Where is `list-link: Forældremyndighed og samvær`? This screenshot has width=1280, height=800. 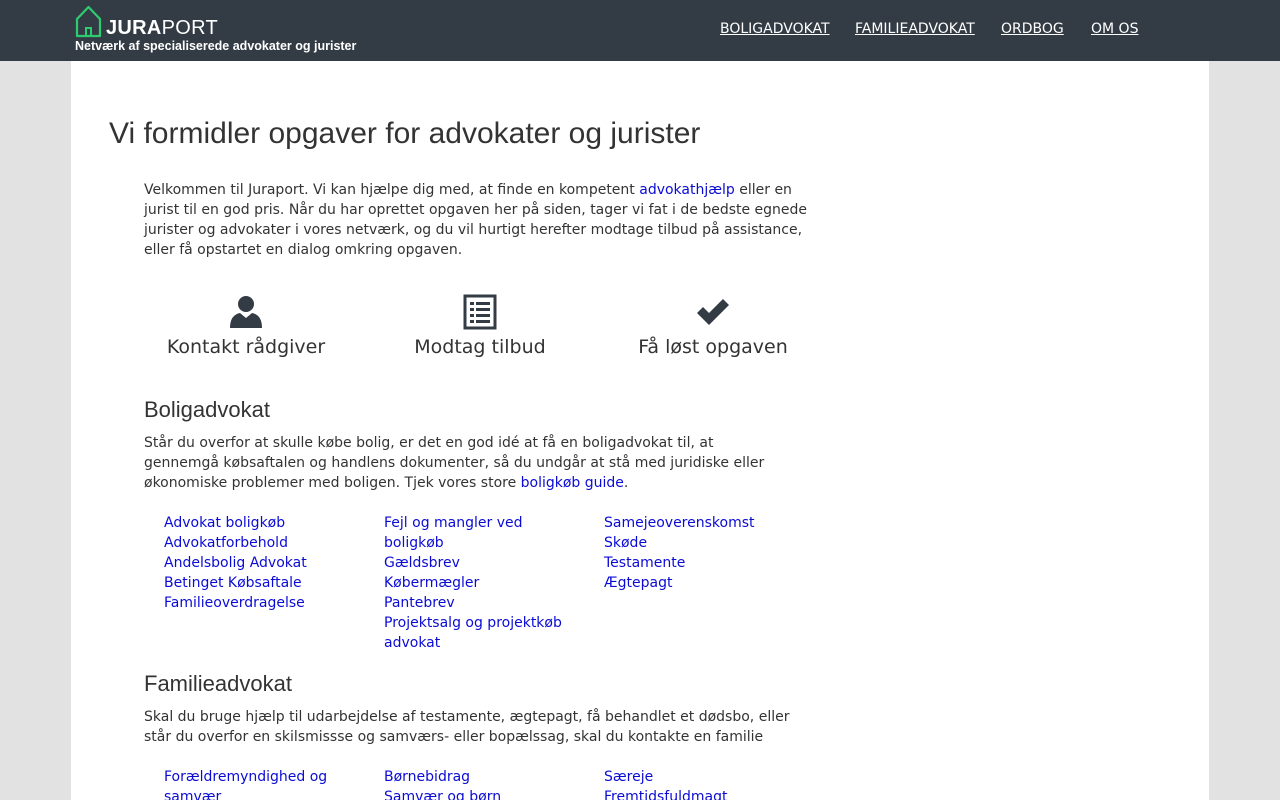
list-link: Forældremyndighed og samvær is located at coordinates (254, 783).